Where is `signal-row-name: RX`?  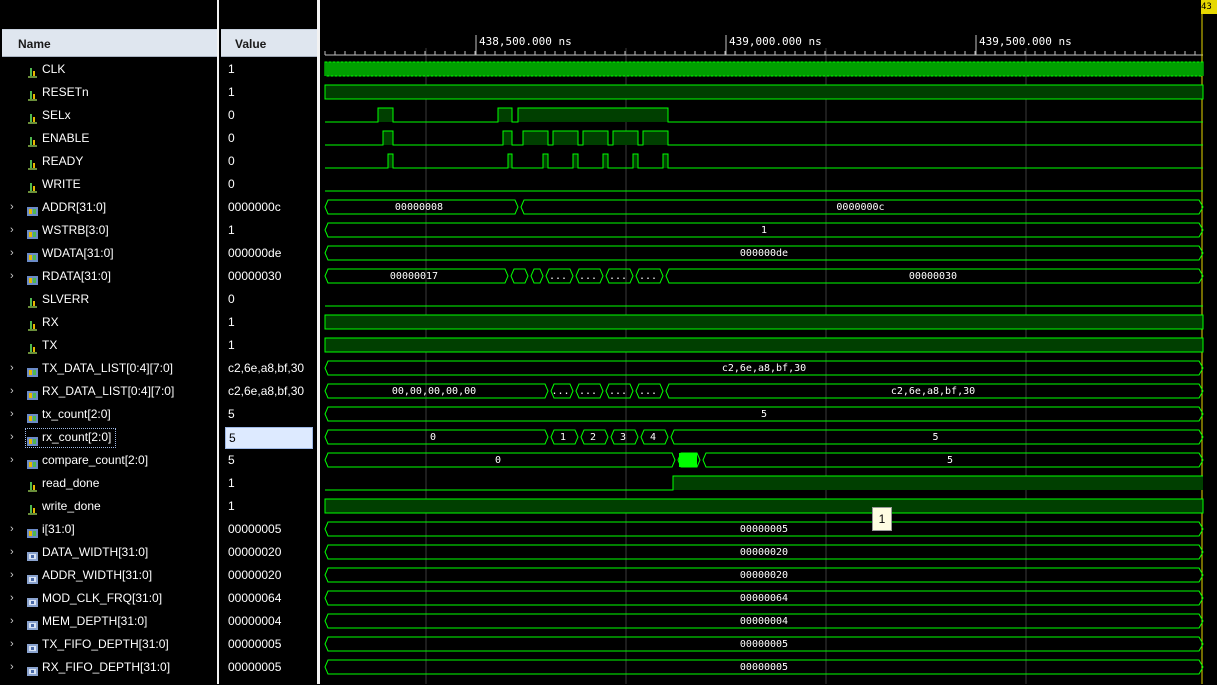 signal-row-name: RX is located at coordinates (108, 322).